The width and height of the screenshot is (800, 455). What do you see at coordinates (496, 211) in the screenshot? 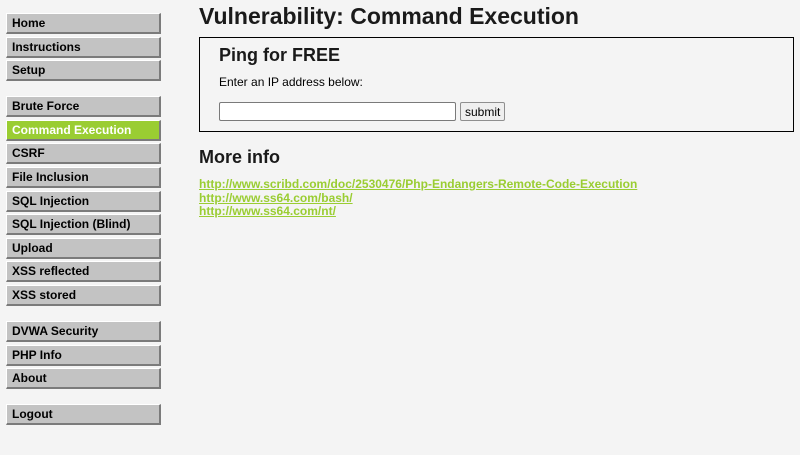
I see `info-link-ss64-nt: http://www.ss64.com/nt/` at bounding box center [496, 211].